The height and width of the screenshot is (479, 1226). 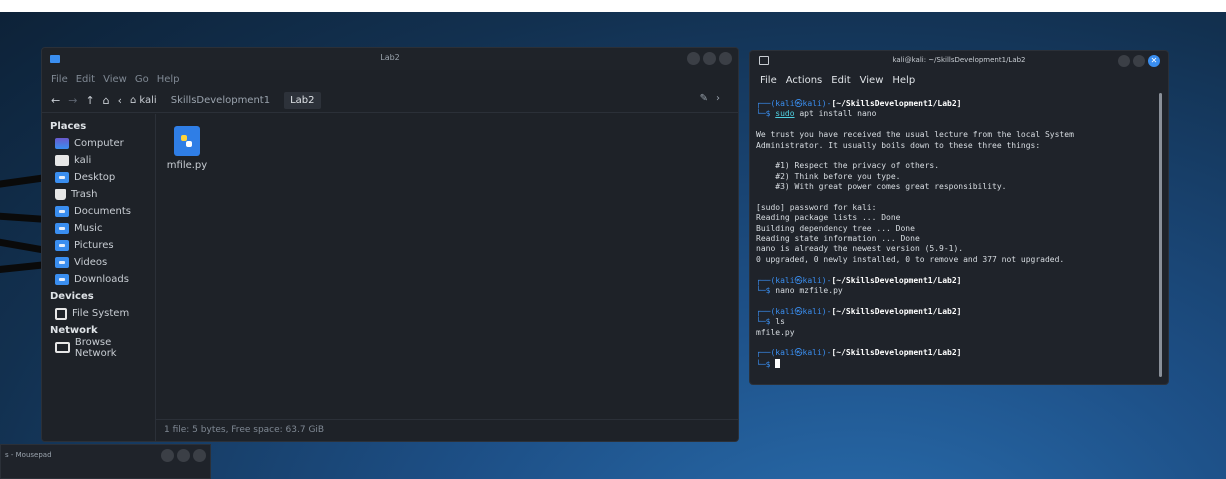 What do you see at coordinates (835, 114) in the screenshot?
I see `command-text: apt install nano` at bounding box center [835, 114].